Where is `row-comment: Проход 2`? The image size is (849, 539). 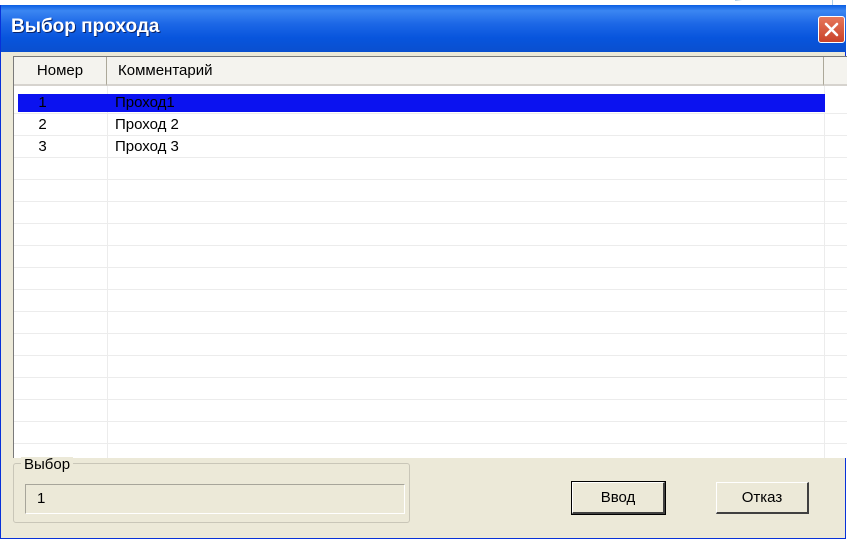
row-comment: Проход 2 is located at coordinates (147, 124).